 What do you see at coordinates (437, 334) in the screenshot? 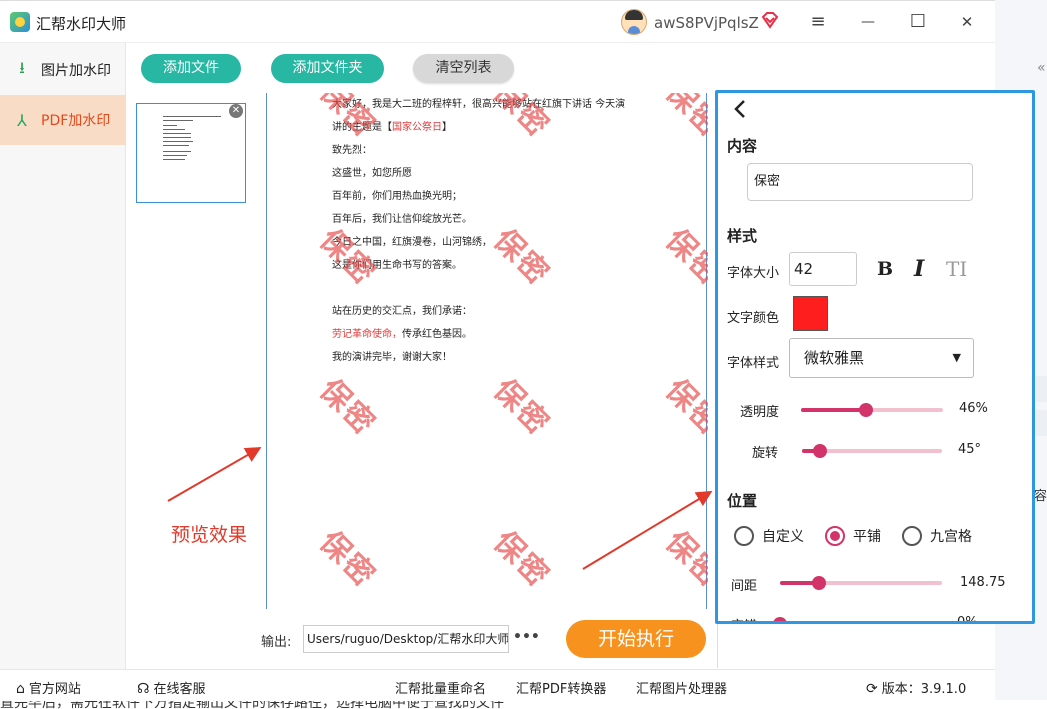
I see `line-text: 传承红色基因。` at bounding box center [437, 334].